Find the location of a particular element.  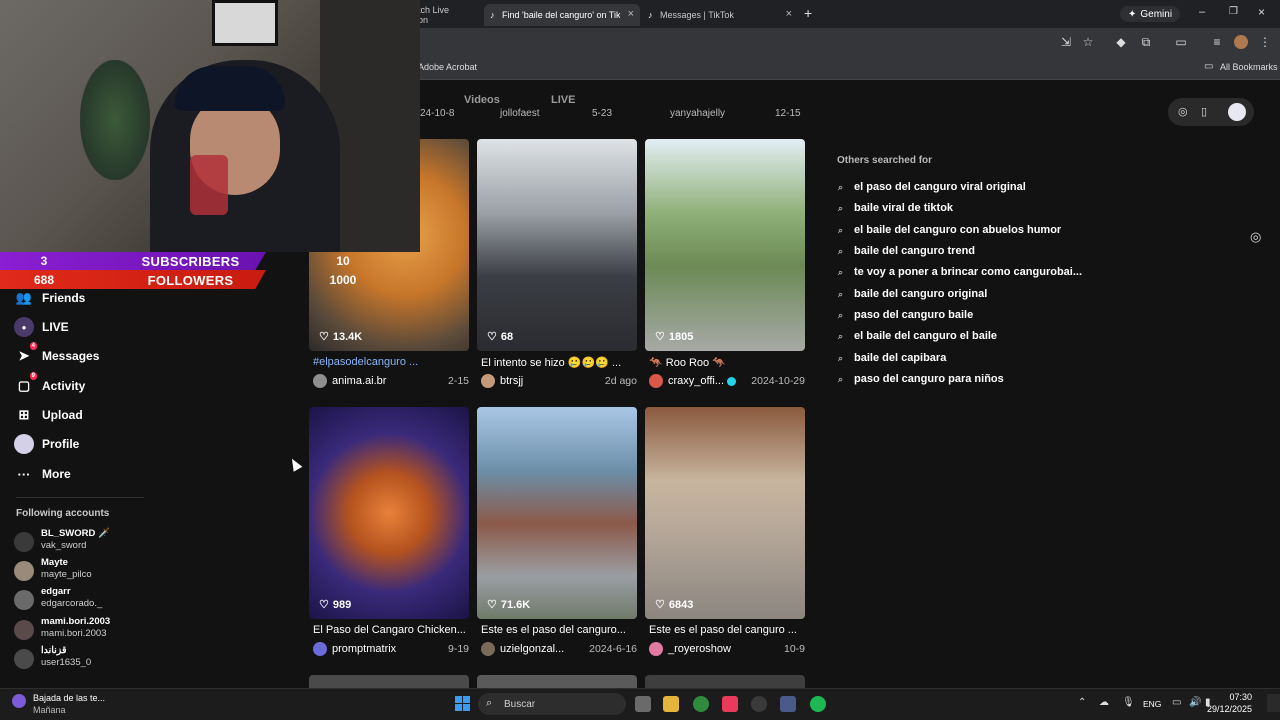

restore-icon: ❐ is located at coordinates (1233, 11).